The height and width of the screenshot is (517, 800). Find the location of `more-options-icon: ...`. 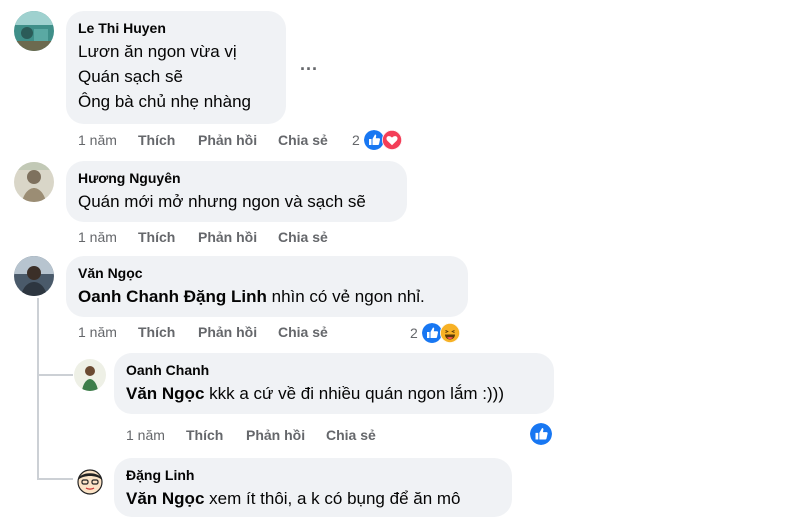

more-options-icon: ... is located at coordinates (309, 64).